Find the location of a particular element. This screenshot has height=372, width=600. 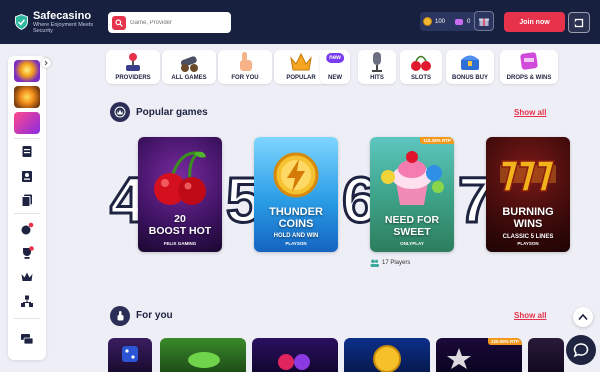

org-chart-icon is located at coordinates (27, 301).